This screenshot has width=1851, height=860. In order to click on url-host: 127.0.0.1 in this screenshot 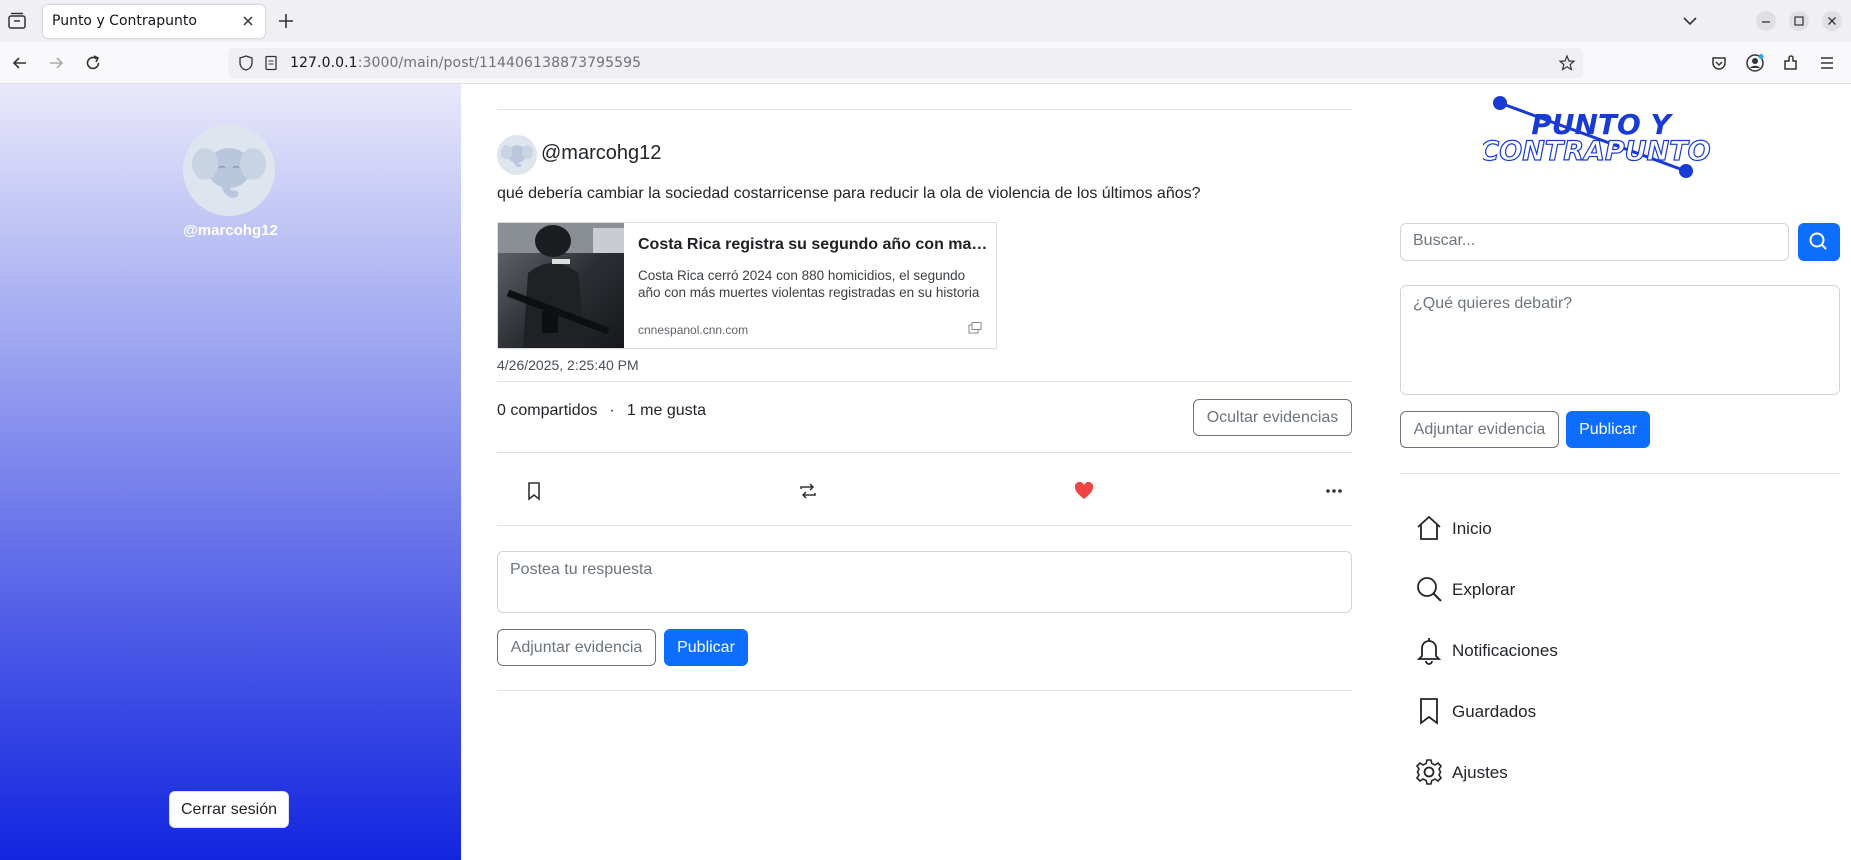, I will do `click(324, 63)`.